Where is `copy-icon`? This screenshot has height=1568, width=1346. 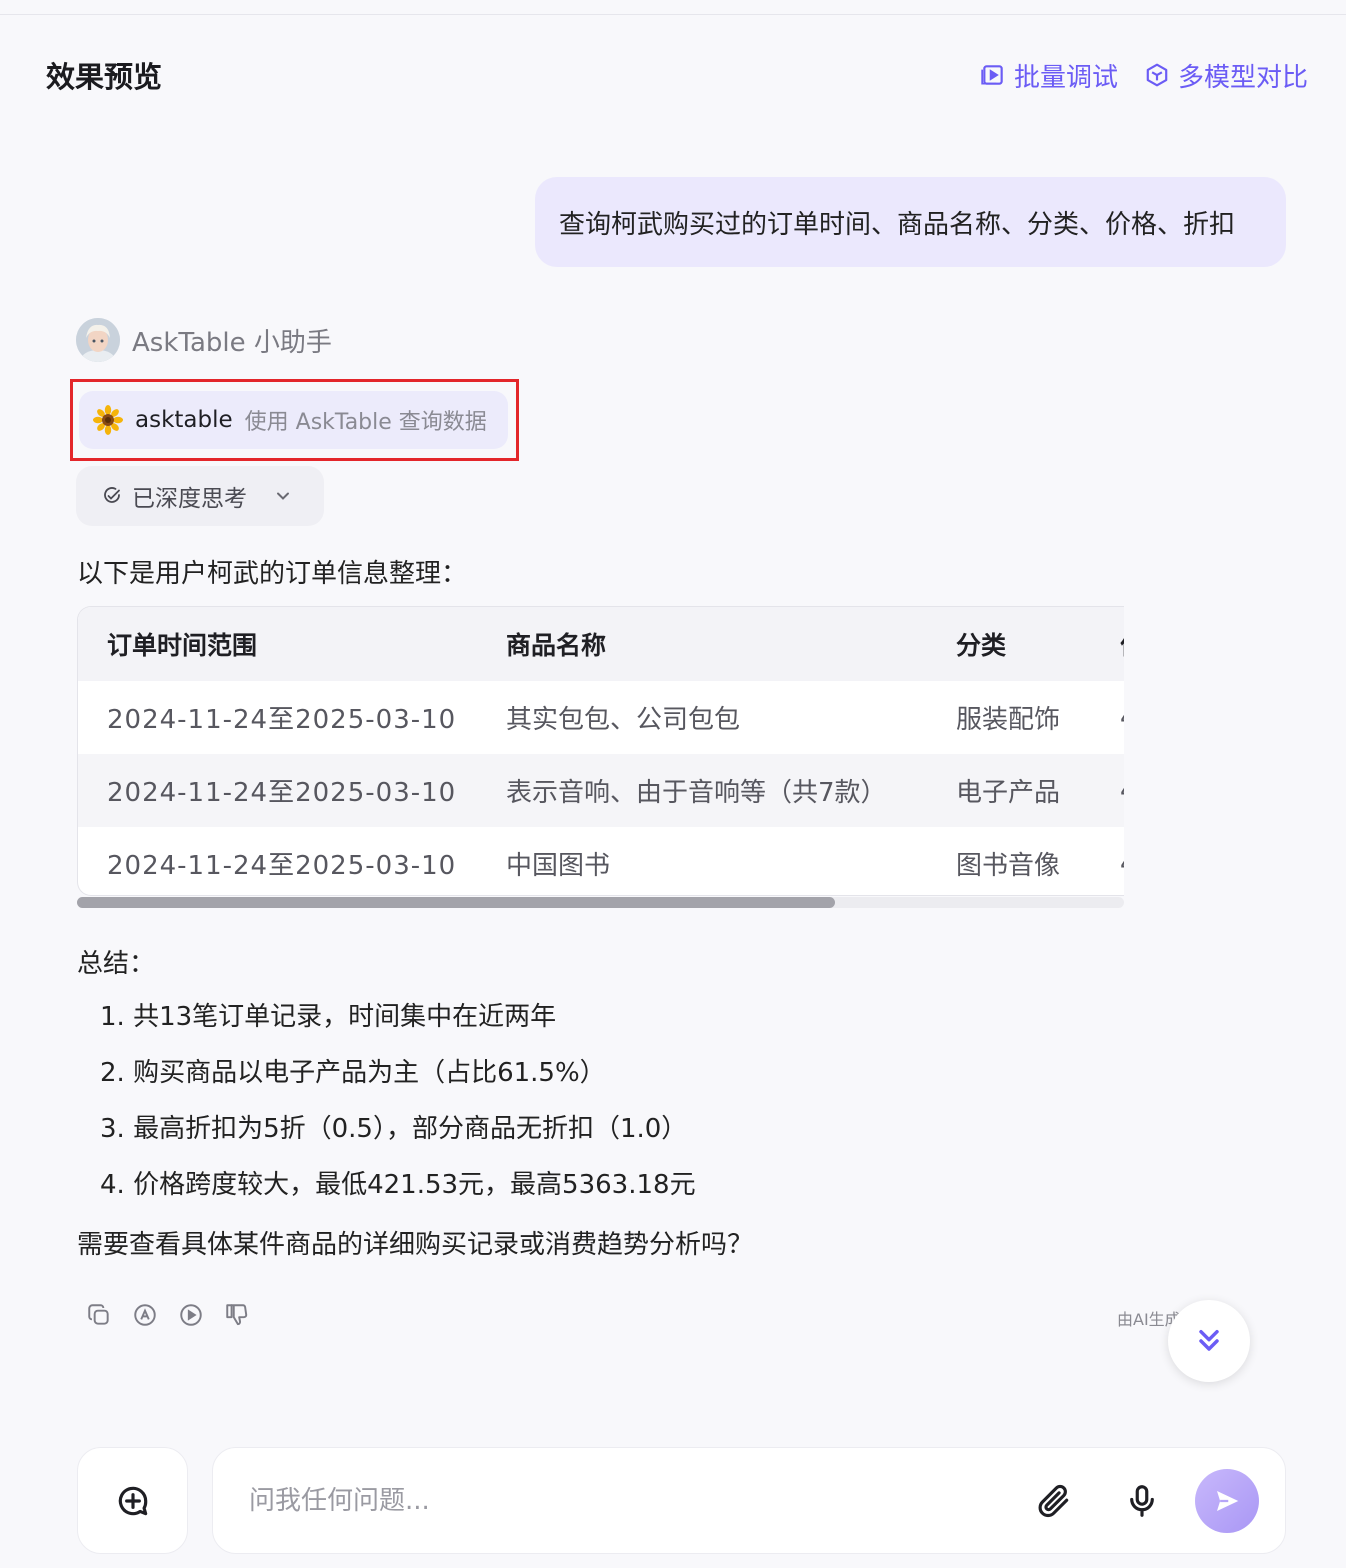 copy-icon is located at coordinates (99, 1315).